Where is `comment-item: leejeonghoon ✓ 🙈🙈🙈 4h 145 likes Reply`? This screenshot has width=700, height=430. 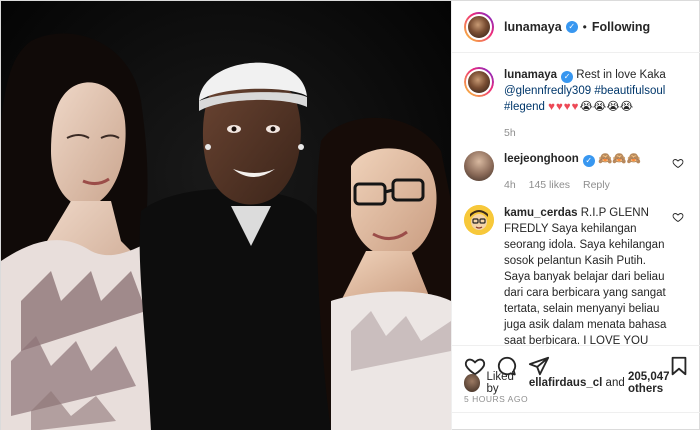 comment-item: leejeonghoon ✓ 🙈🙈🙈 4h 145 likes Reply is located at coordinates (577, 172).